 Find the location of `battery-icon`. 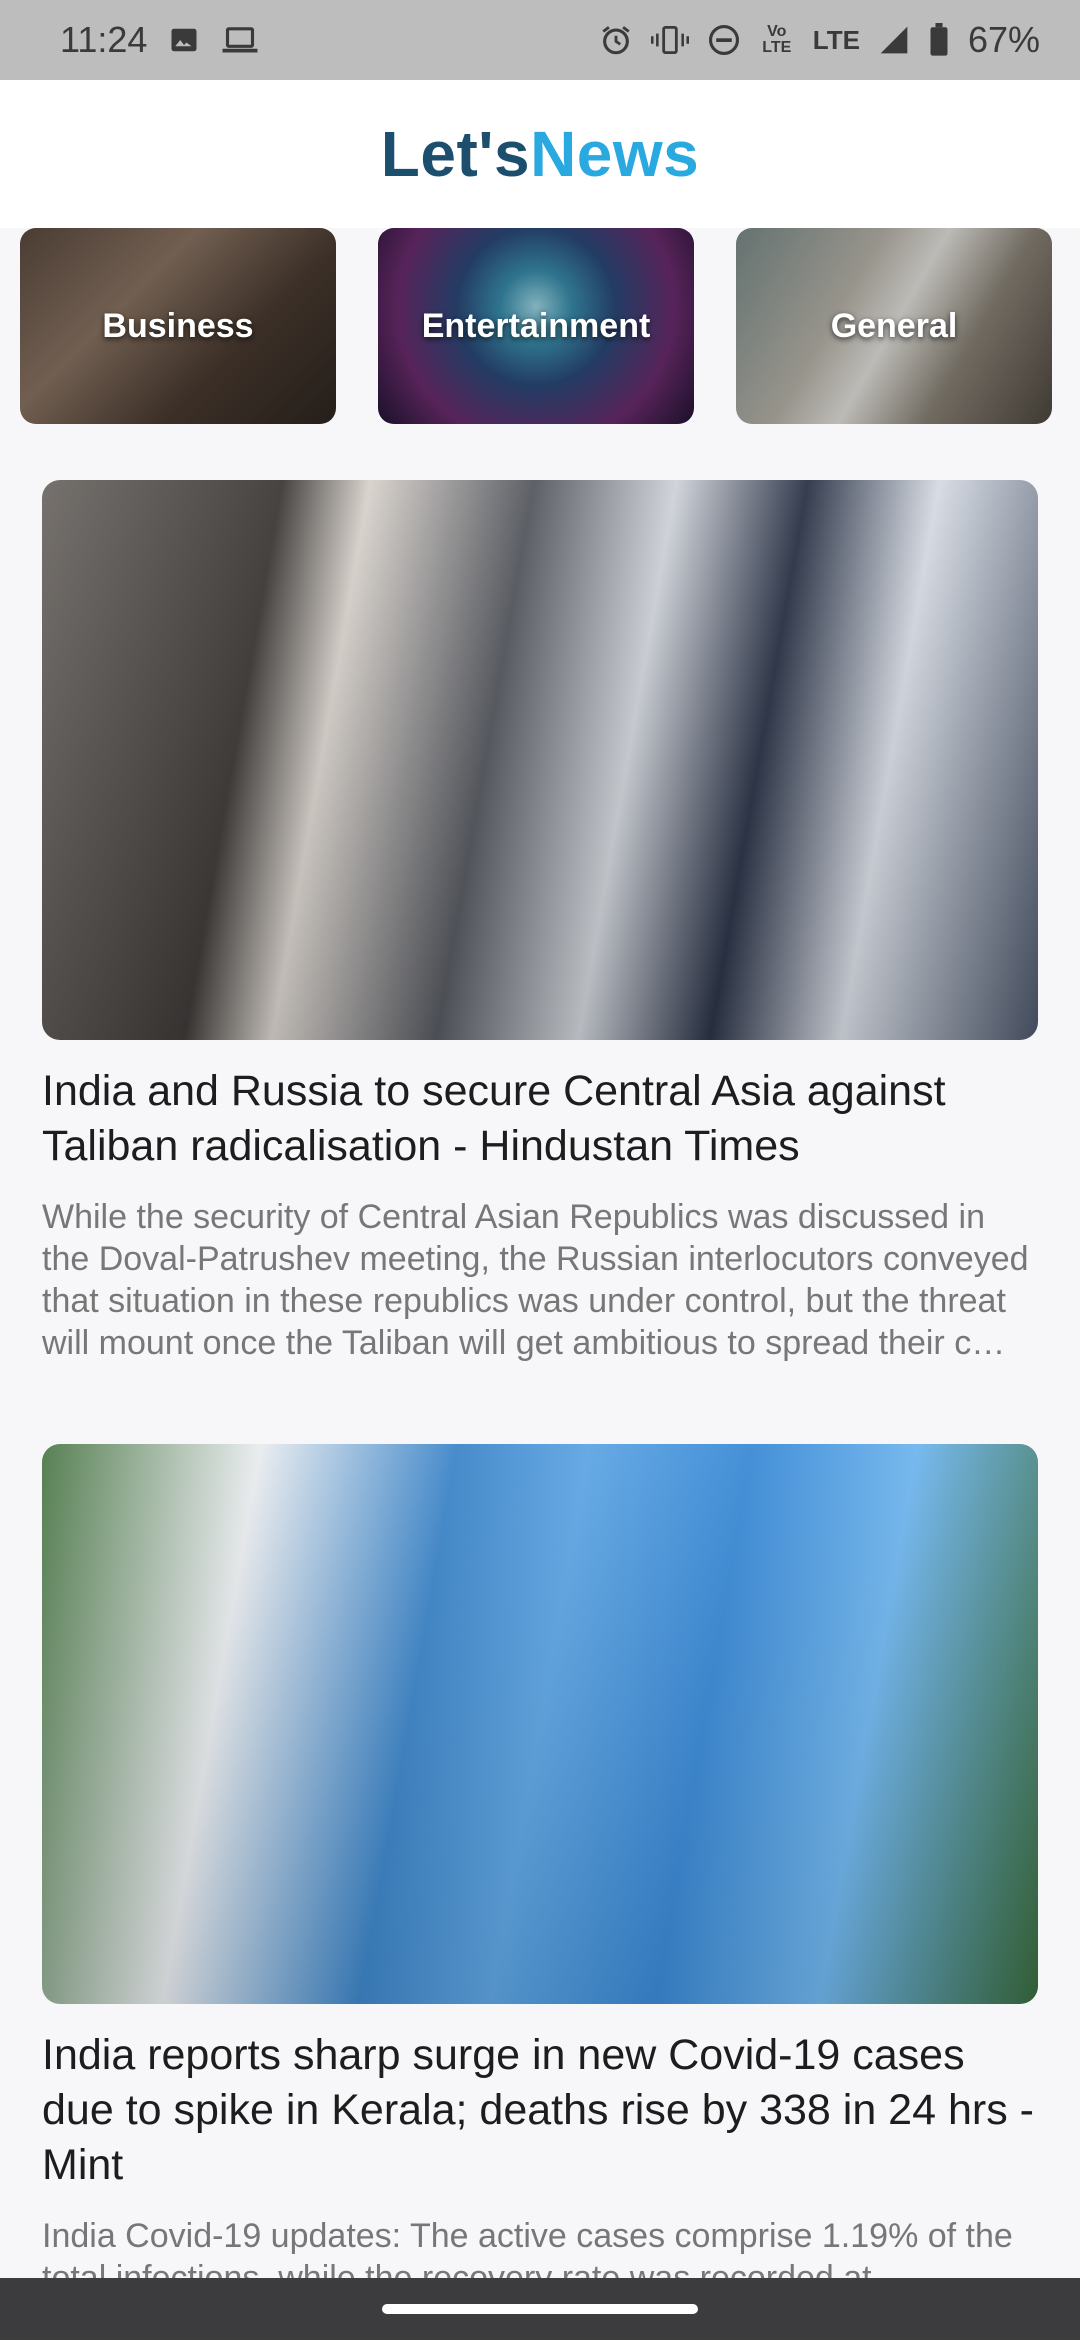

battery-icon is located at coordinates (939, 40).